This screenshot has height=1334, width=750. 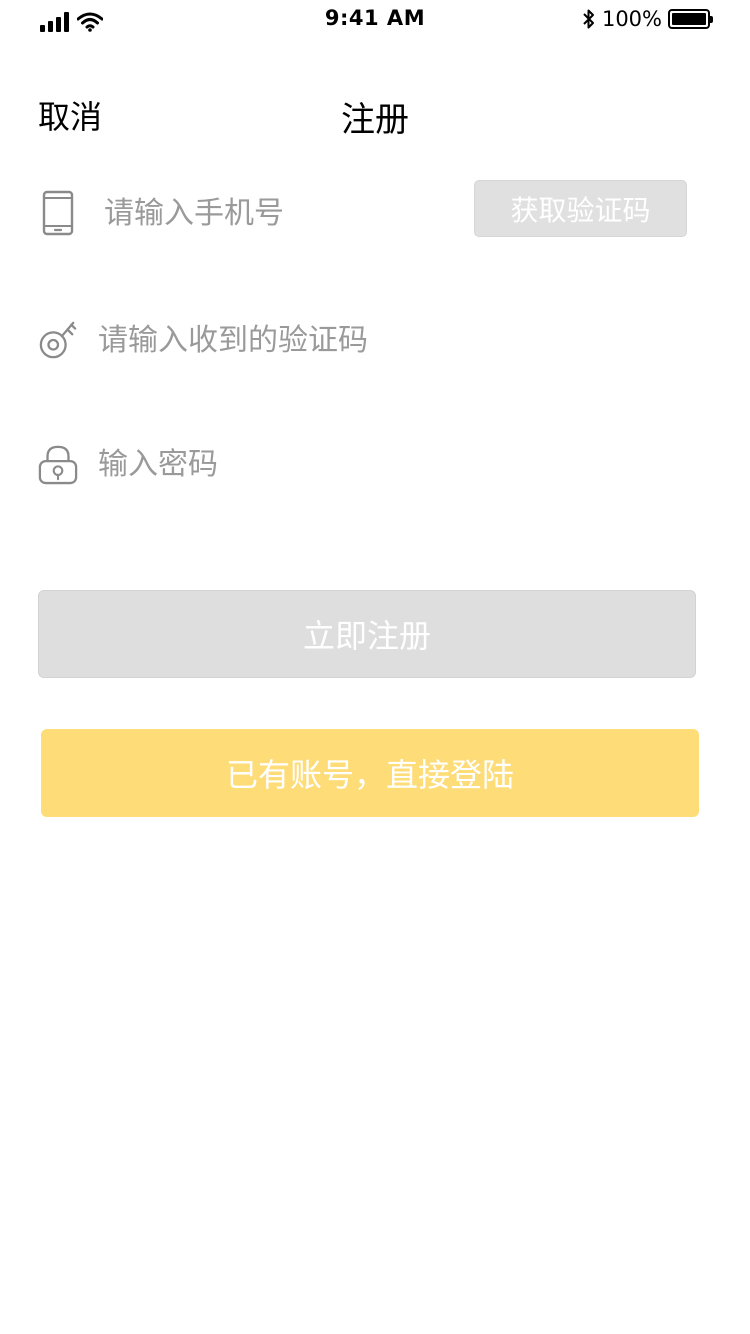 I want to click on login-button: 已有账号，直接登陆, so click(x=370, y=773).